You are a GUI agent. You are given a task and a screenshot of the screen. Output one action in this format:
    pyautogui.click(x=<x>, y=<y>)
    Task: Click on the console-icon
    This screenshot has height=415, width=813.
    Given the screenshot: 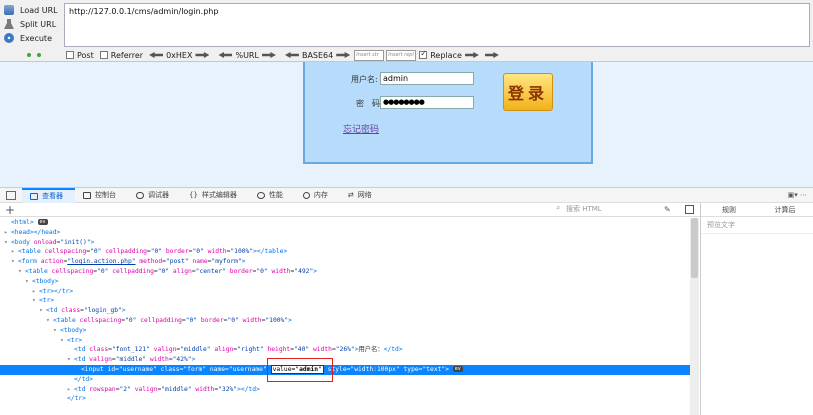 What is the action you would take?
    pyautogui.click(x=87, y=195)
    